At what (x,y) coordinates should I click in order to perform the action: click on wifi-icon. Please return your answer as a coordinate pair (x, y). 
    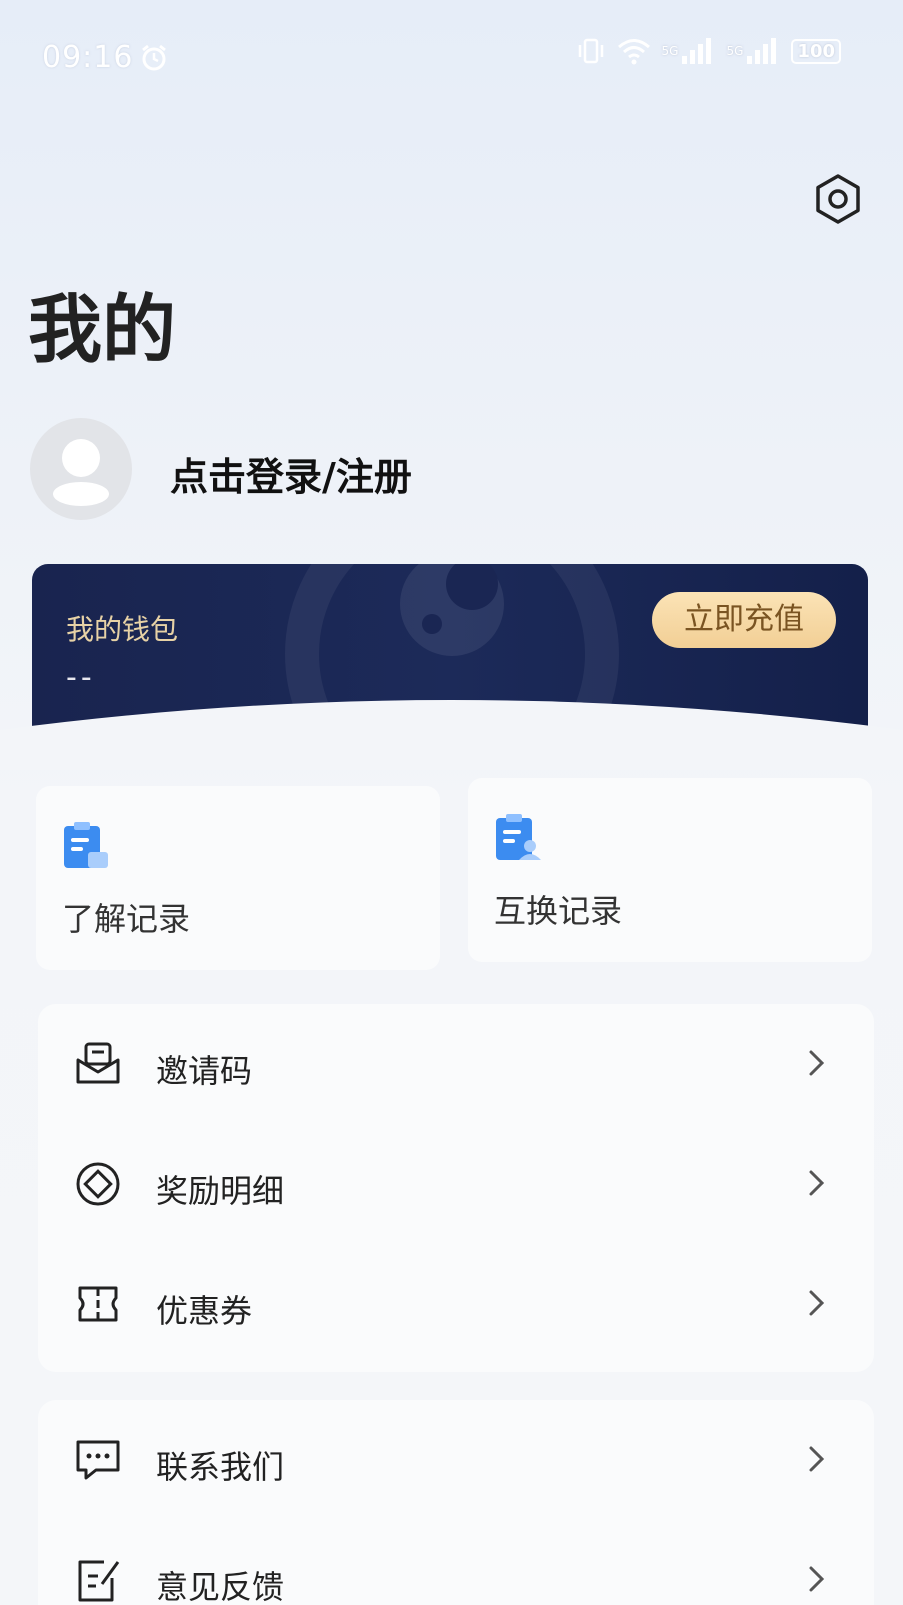
    Looking at the image, I should click on (633, 52).